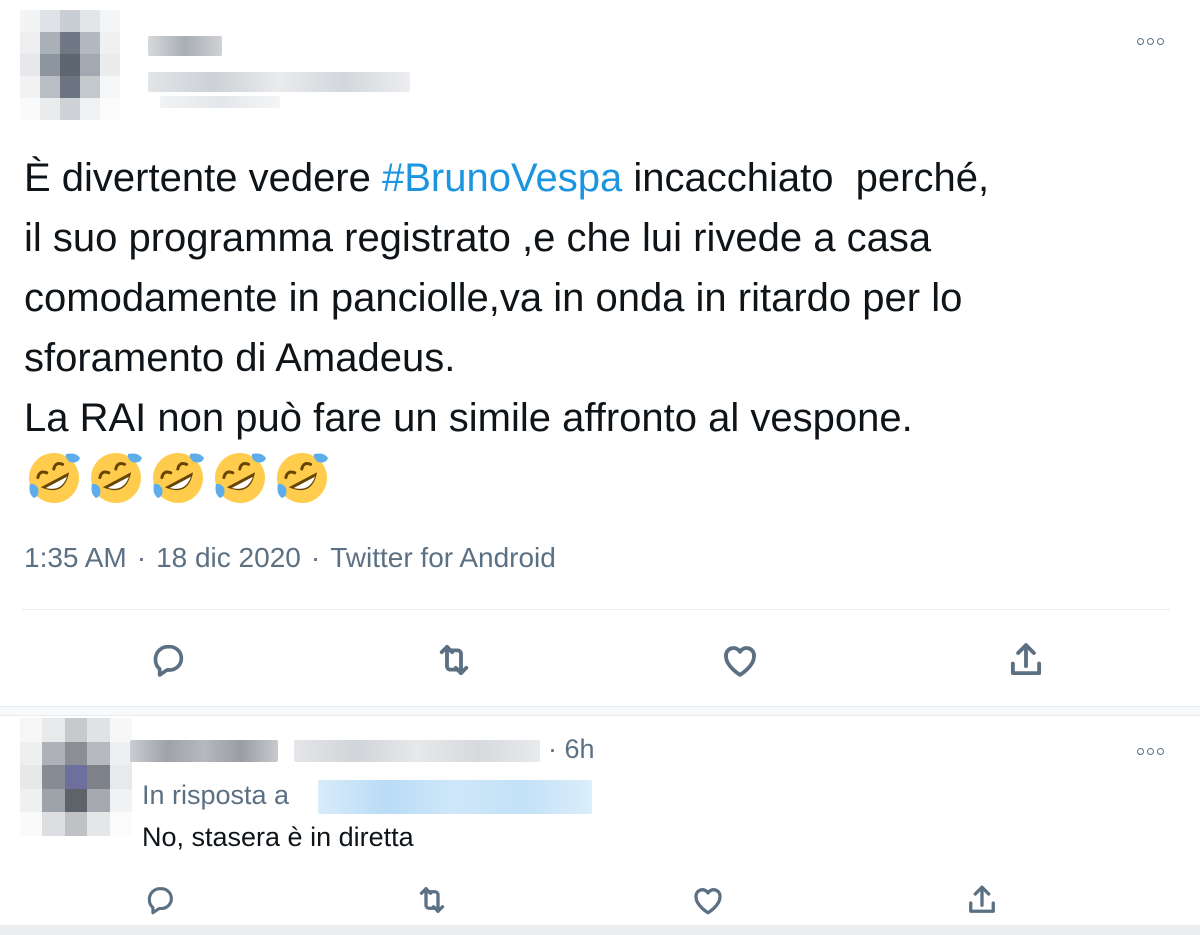 Image resolution: width=1200 pixels, height=935 pixels. What do you see at coordinates (75, 558) in the screenshot?
I see `tweet-time: 1:35 AM` at bounding box center [75, 558].